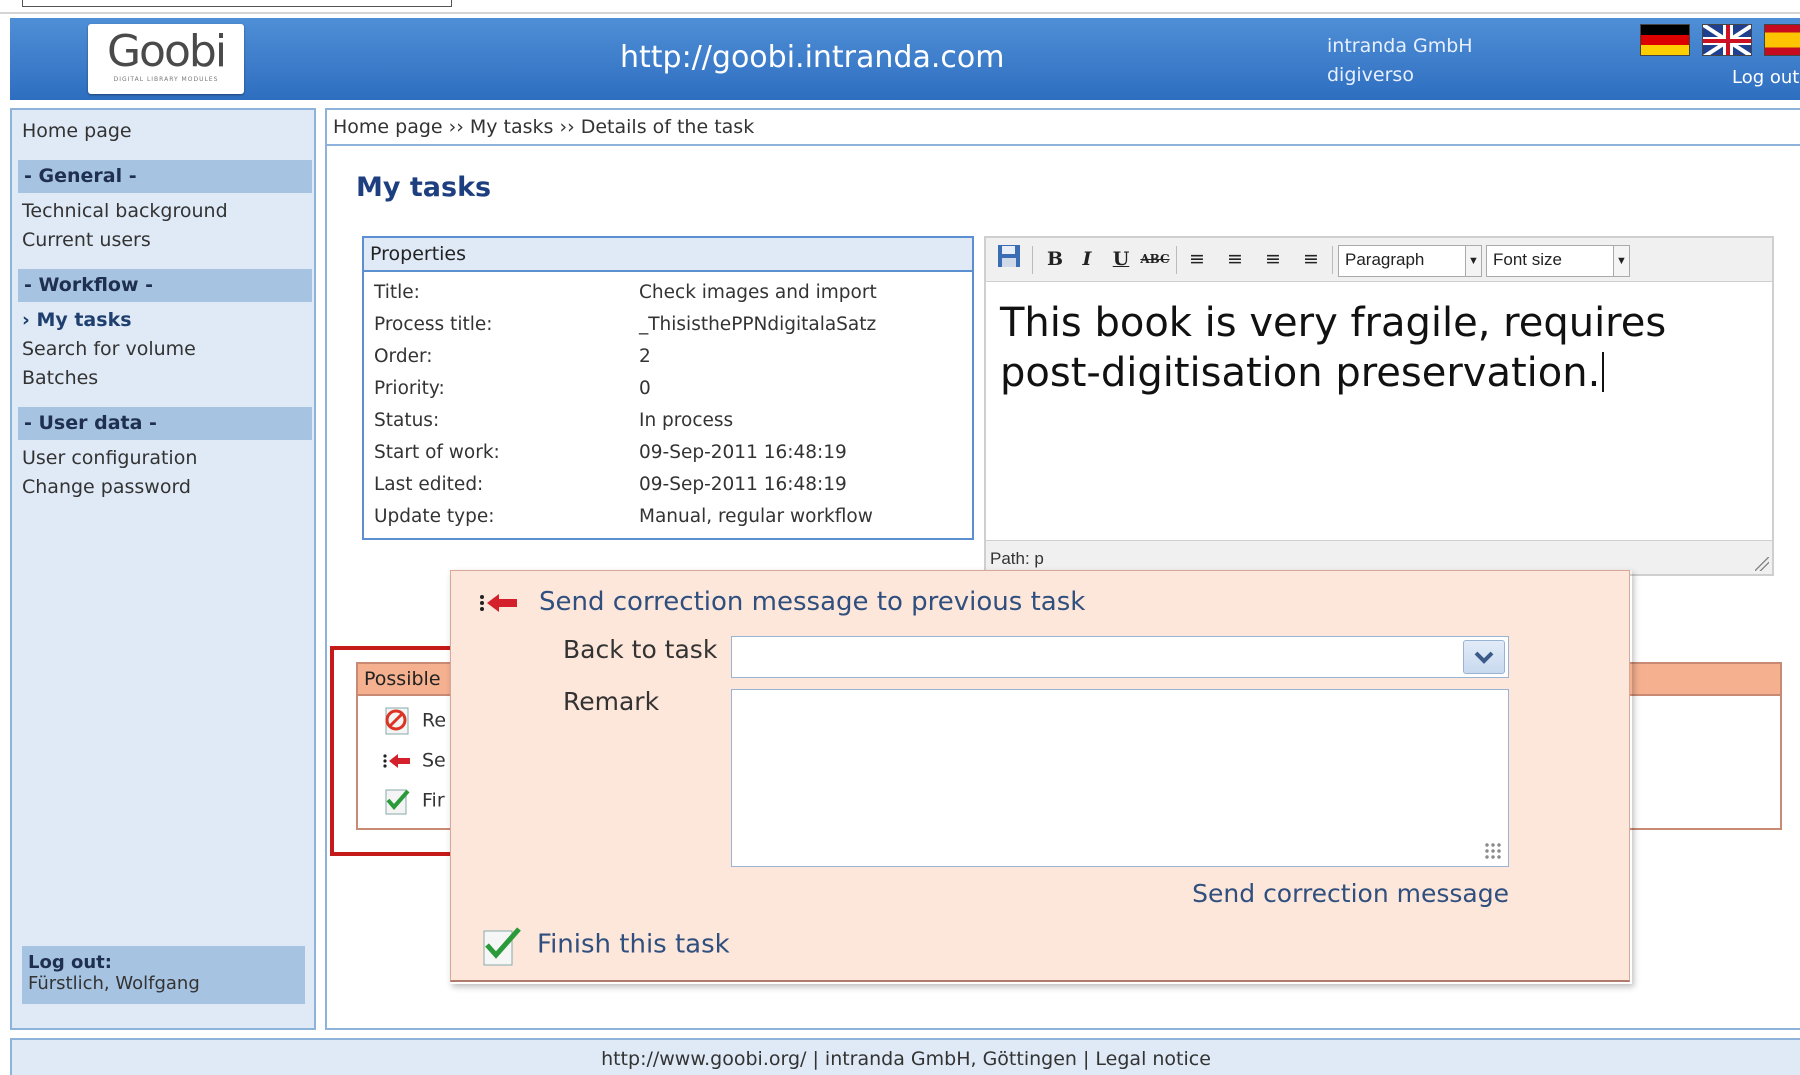  What do you see at coordinates (1727, 40) in the screenshot?
I see `uk-flag-icon` at bounding box center [1727, 40].